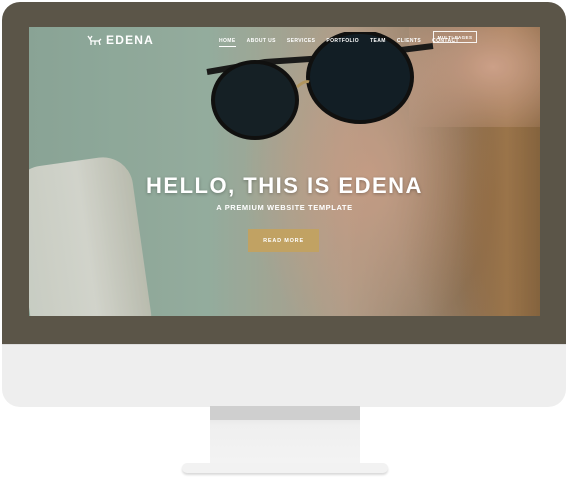 This screenshot has width=568, height=477. I want to click on hero-title: HELLO, THIS IS EDENA, so click(284, 185).